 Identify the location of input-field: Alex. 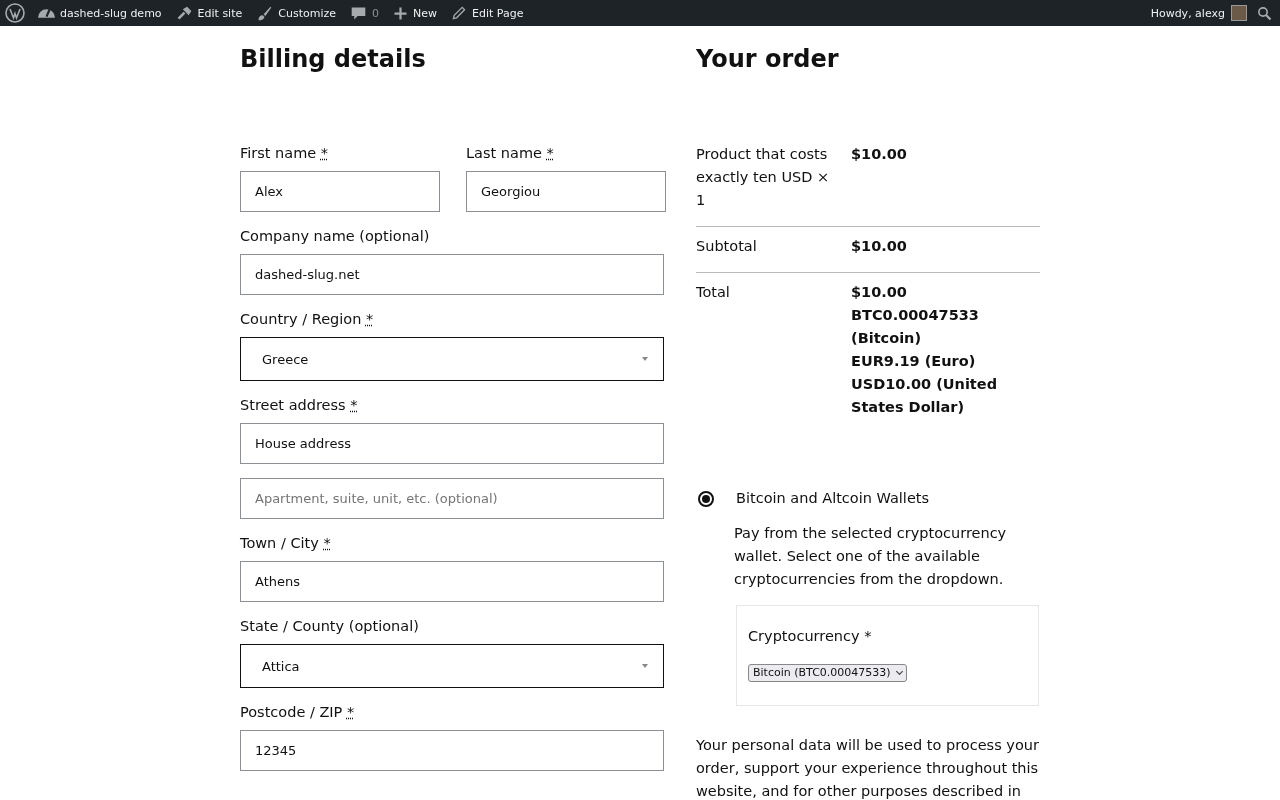
(340, 191).